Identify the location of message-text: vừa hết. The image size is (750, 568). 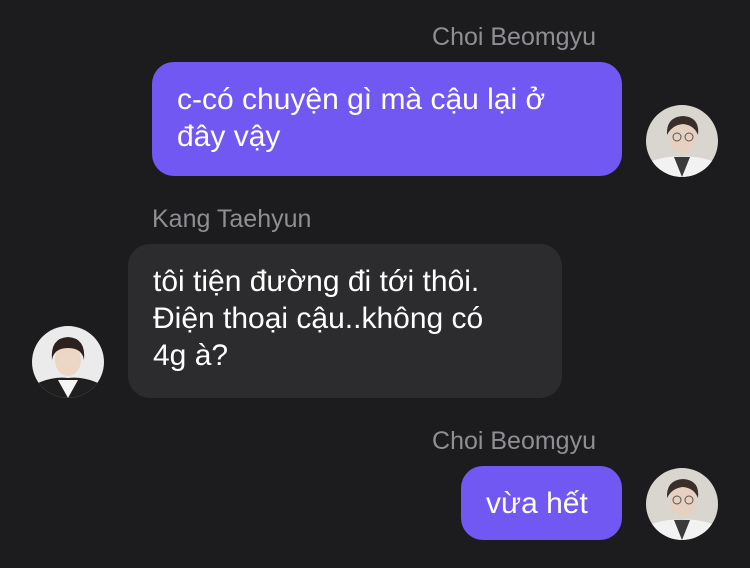
(537, 503).